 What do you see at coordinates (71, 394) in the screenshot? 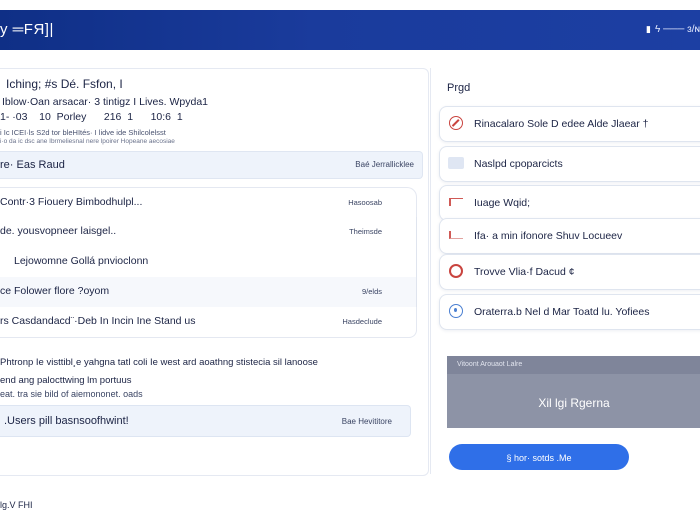
I see `description-line-3: eat. tra sie bild of aiemononet. oads` at bounding box center [71, 394].